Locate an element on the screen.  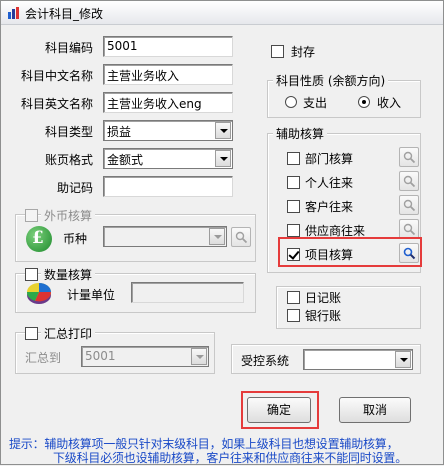
aux-person-checkbox is located at coordinates (293, 182).